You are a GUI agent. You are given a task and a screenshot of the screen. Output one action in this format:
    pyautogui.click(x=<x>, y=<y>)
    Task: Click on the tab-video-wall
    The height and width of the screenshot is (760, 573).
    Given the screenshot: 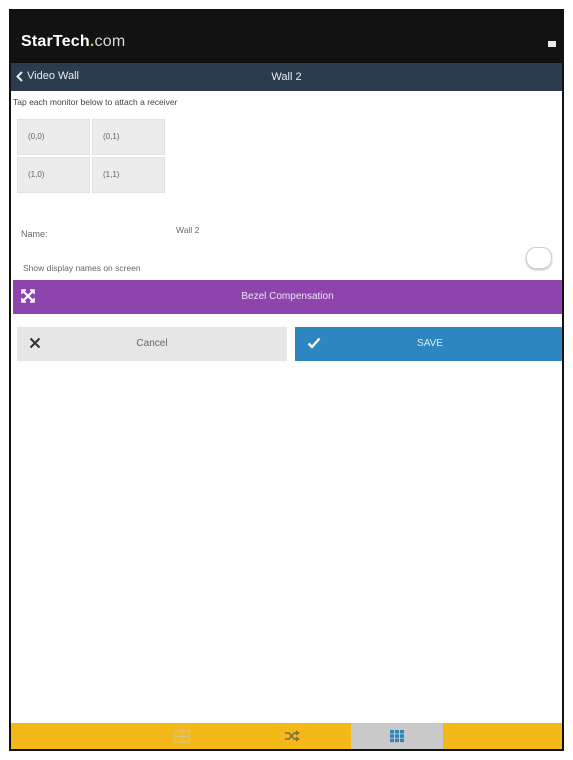 What is the action you would take?
    pyautogui.click(x=397, y=736)
    